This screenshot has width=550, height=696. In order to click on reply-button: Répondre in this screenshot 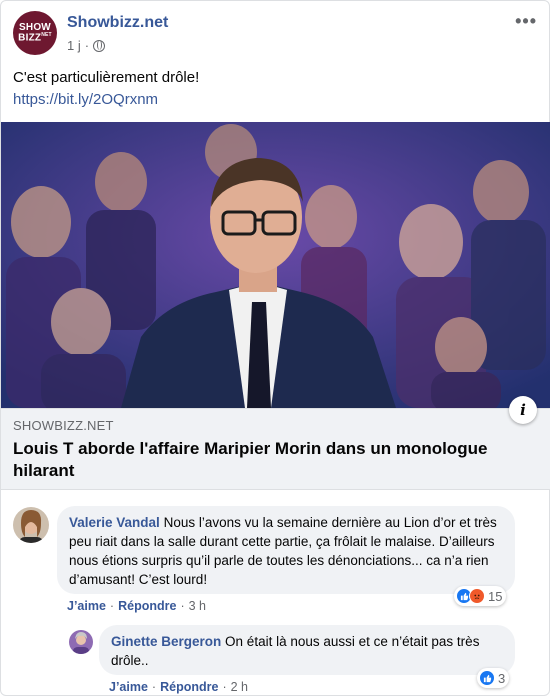, I will do `click(147, 606)`.